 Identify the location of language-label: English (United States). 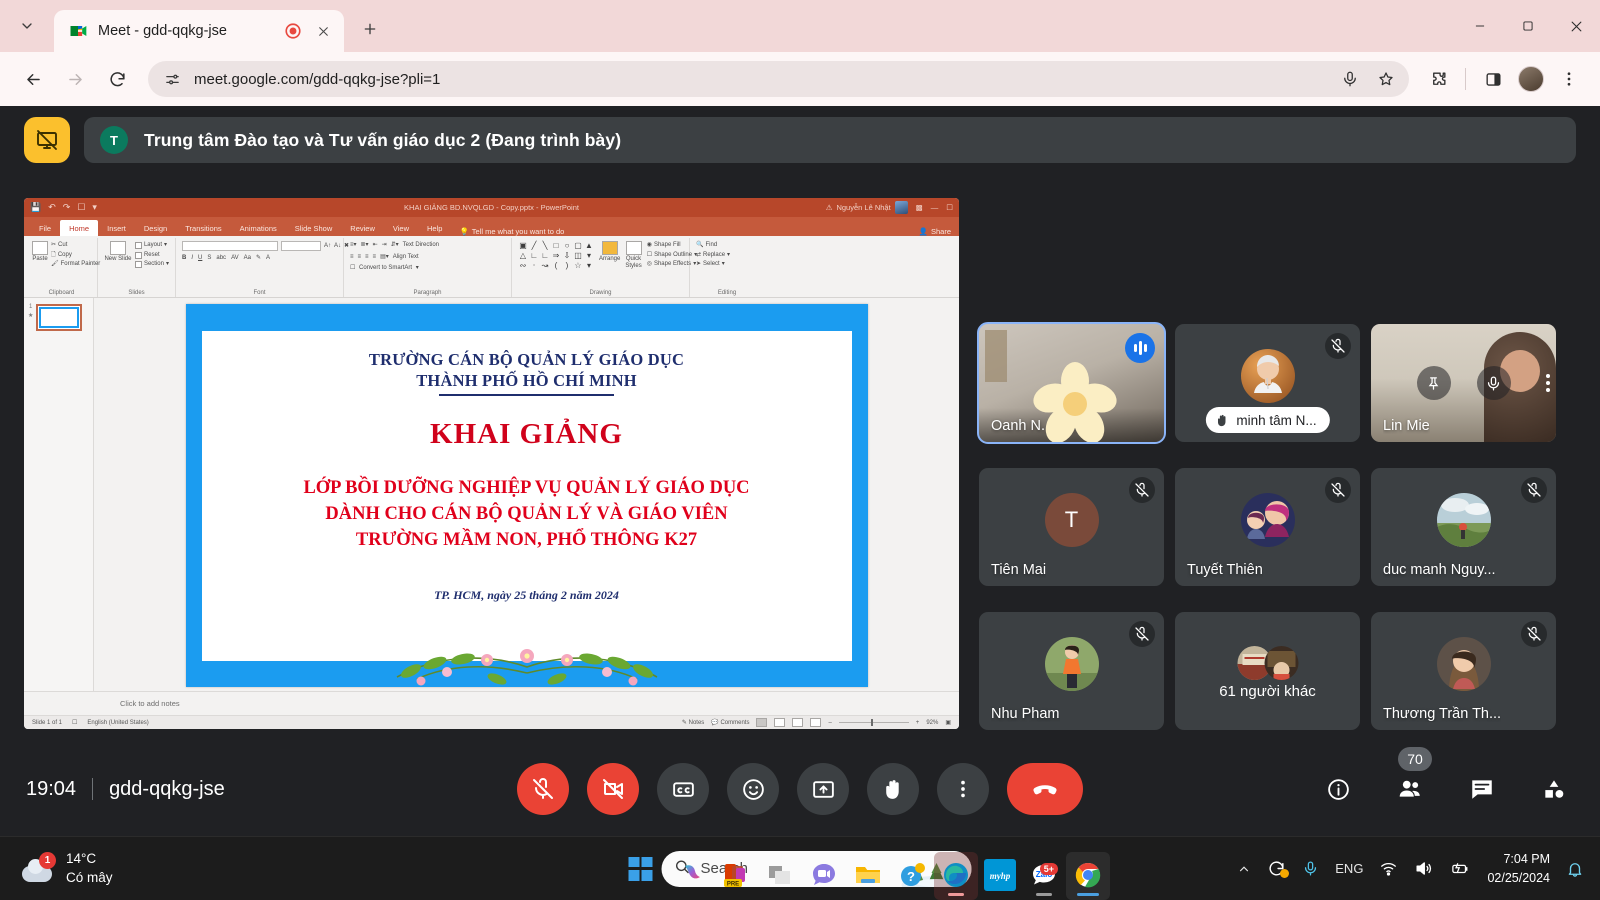
(117, 723).